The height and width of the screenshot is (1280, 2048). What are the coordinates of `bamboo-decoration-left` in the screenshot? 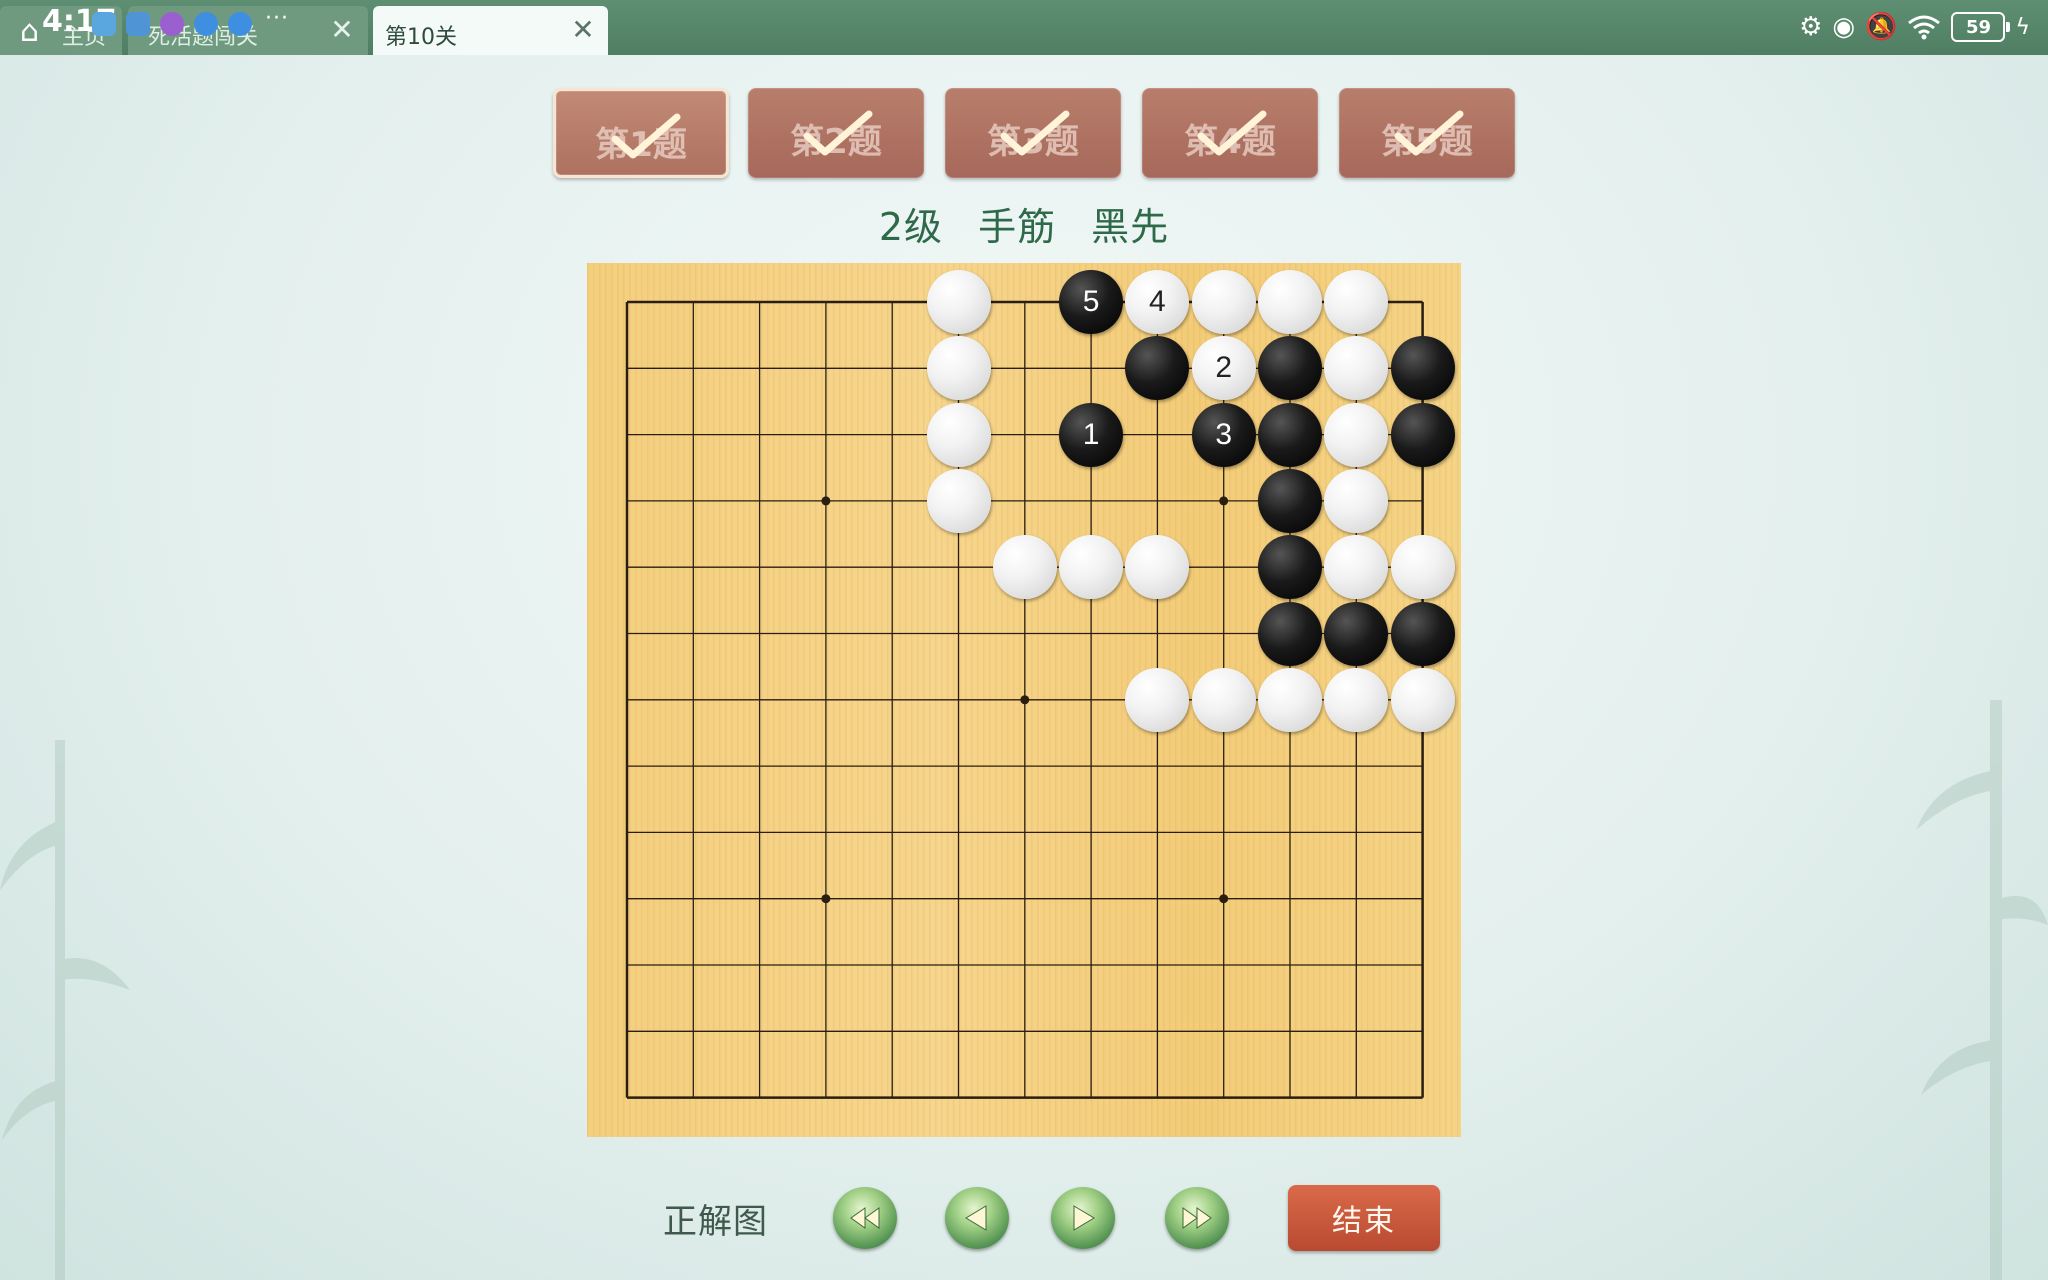 It's located at (65, 1010).